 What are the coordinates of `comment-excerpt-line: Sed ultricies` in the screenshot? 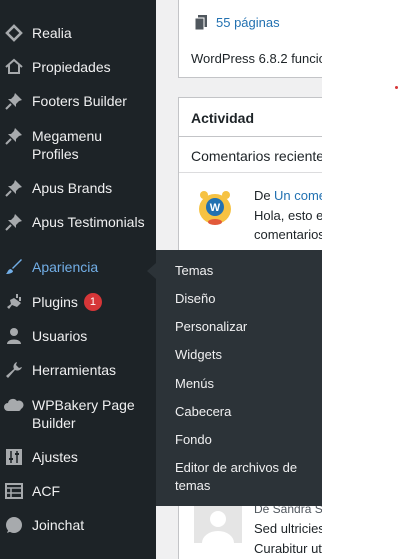 It's located at (288, 528).